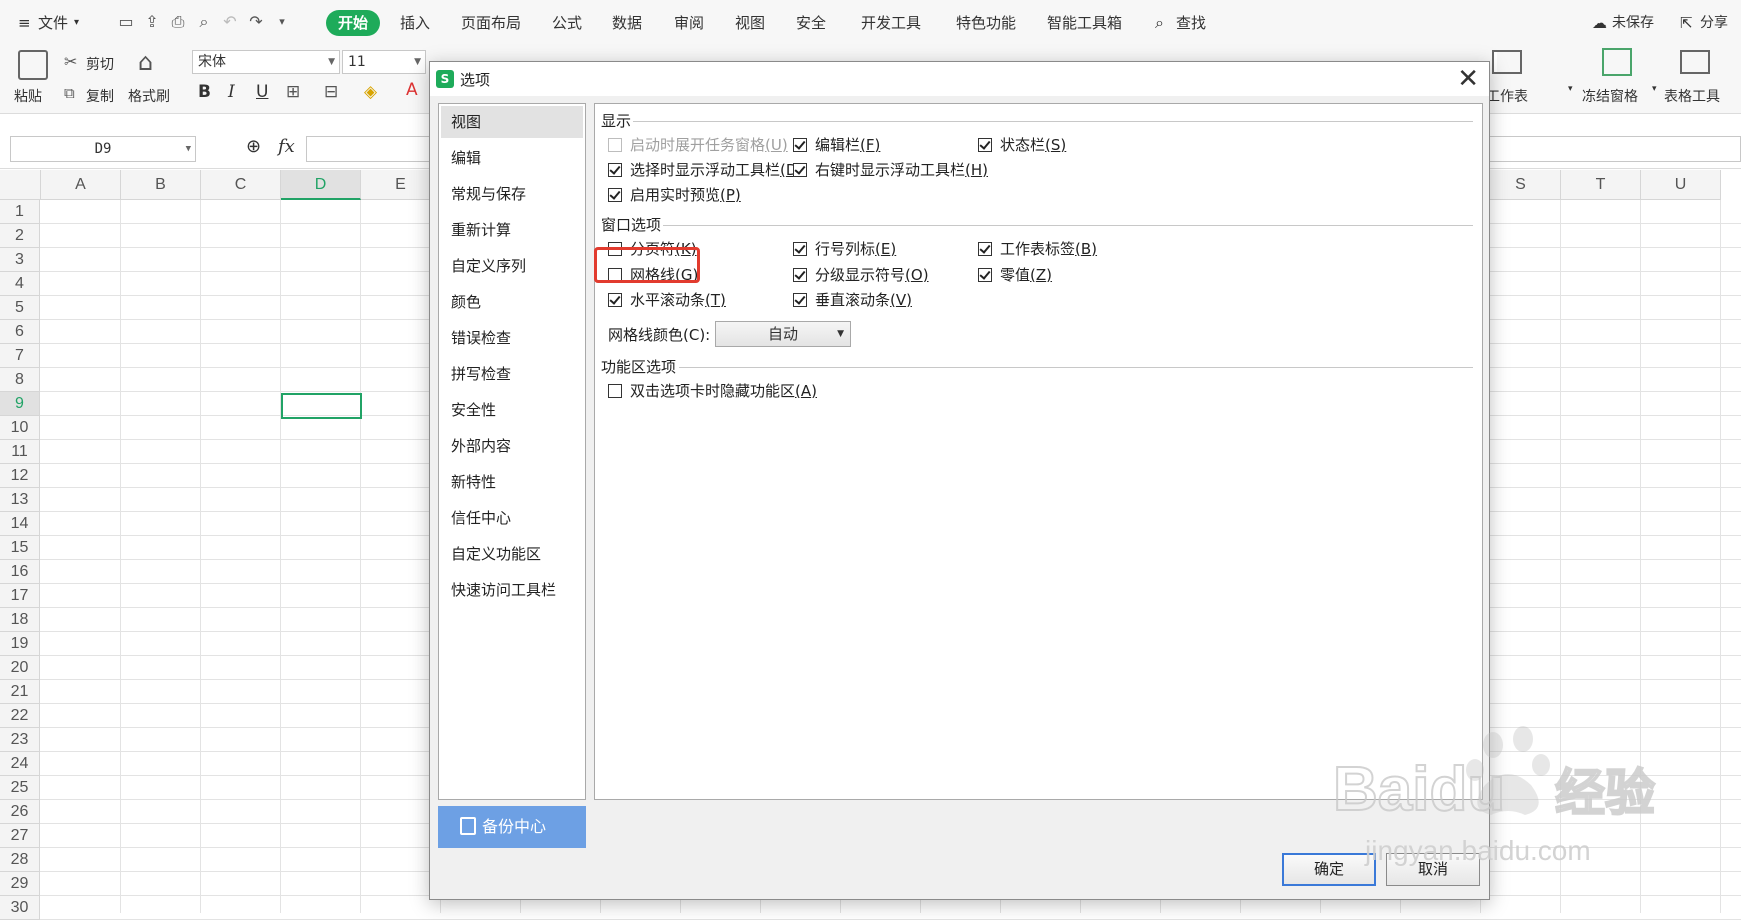 The height and width of the screenshot is (920, 1741). I want to click on nav-item: 编辑, so click(512, 158).